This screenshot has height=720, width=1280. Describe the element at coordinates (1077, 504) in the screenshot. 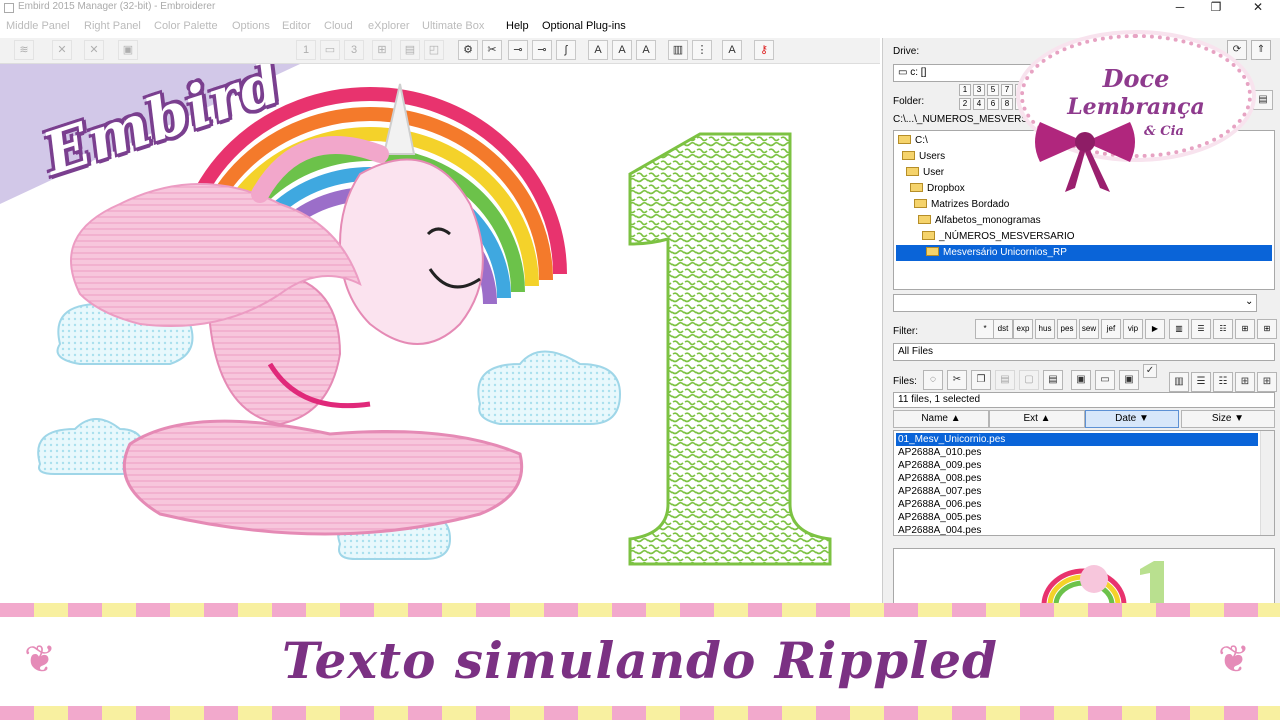

I see `file-row: AP2688A_006.pes` at that location.